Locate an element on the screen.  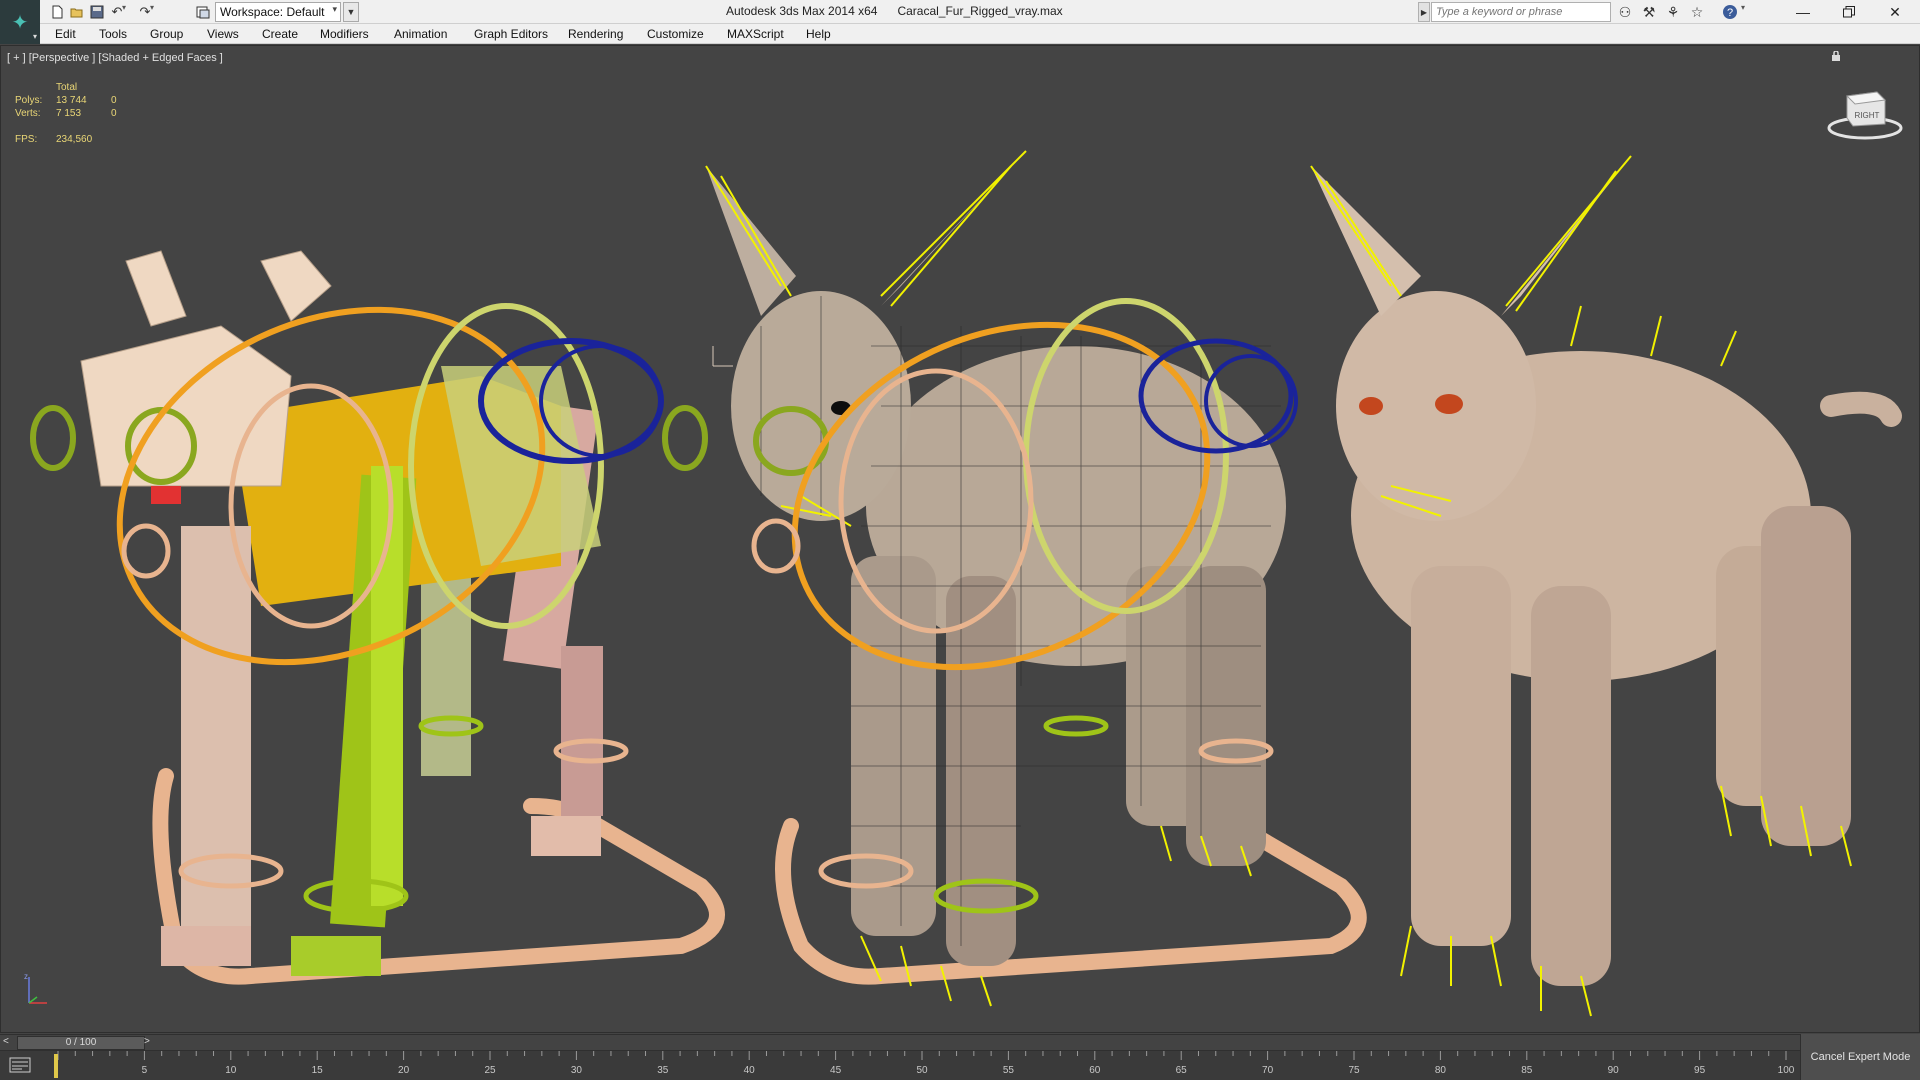
svg-text: z is located at coordinates (26, 976).